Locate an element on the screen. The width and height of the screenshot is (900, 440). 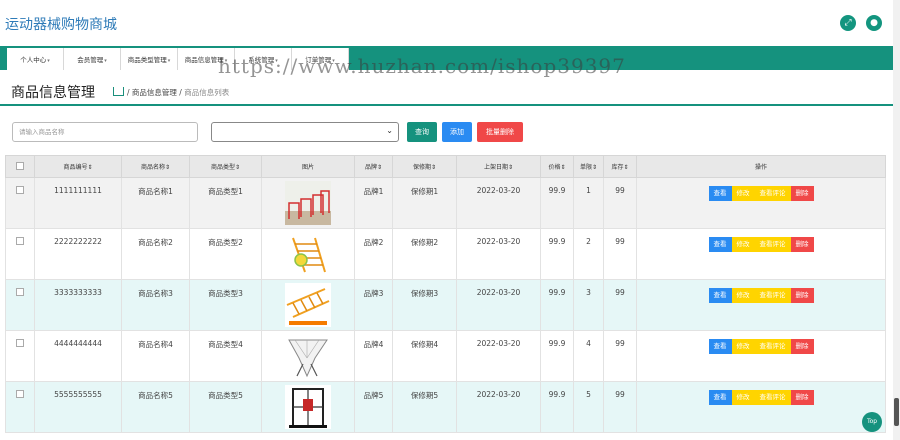
column-header: 品牌⇕ is located at coordinates (373, 166).